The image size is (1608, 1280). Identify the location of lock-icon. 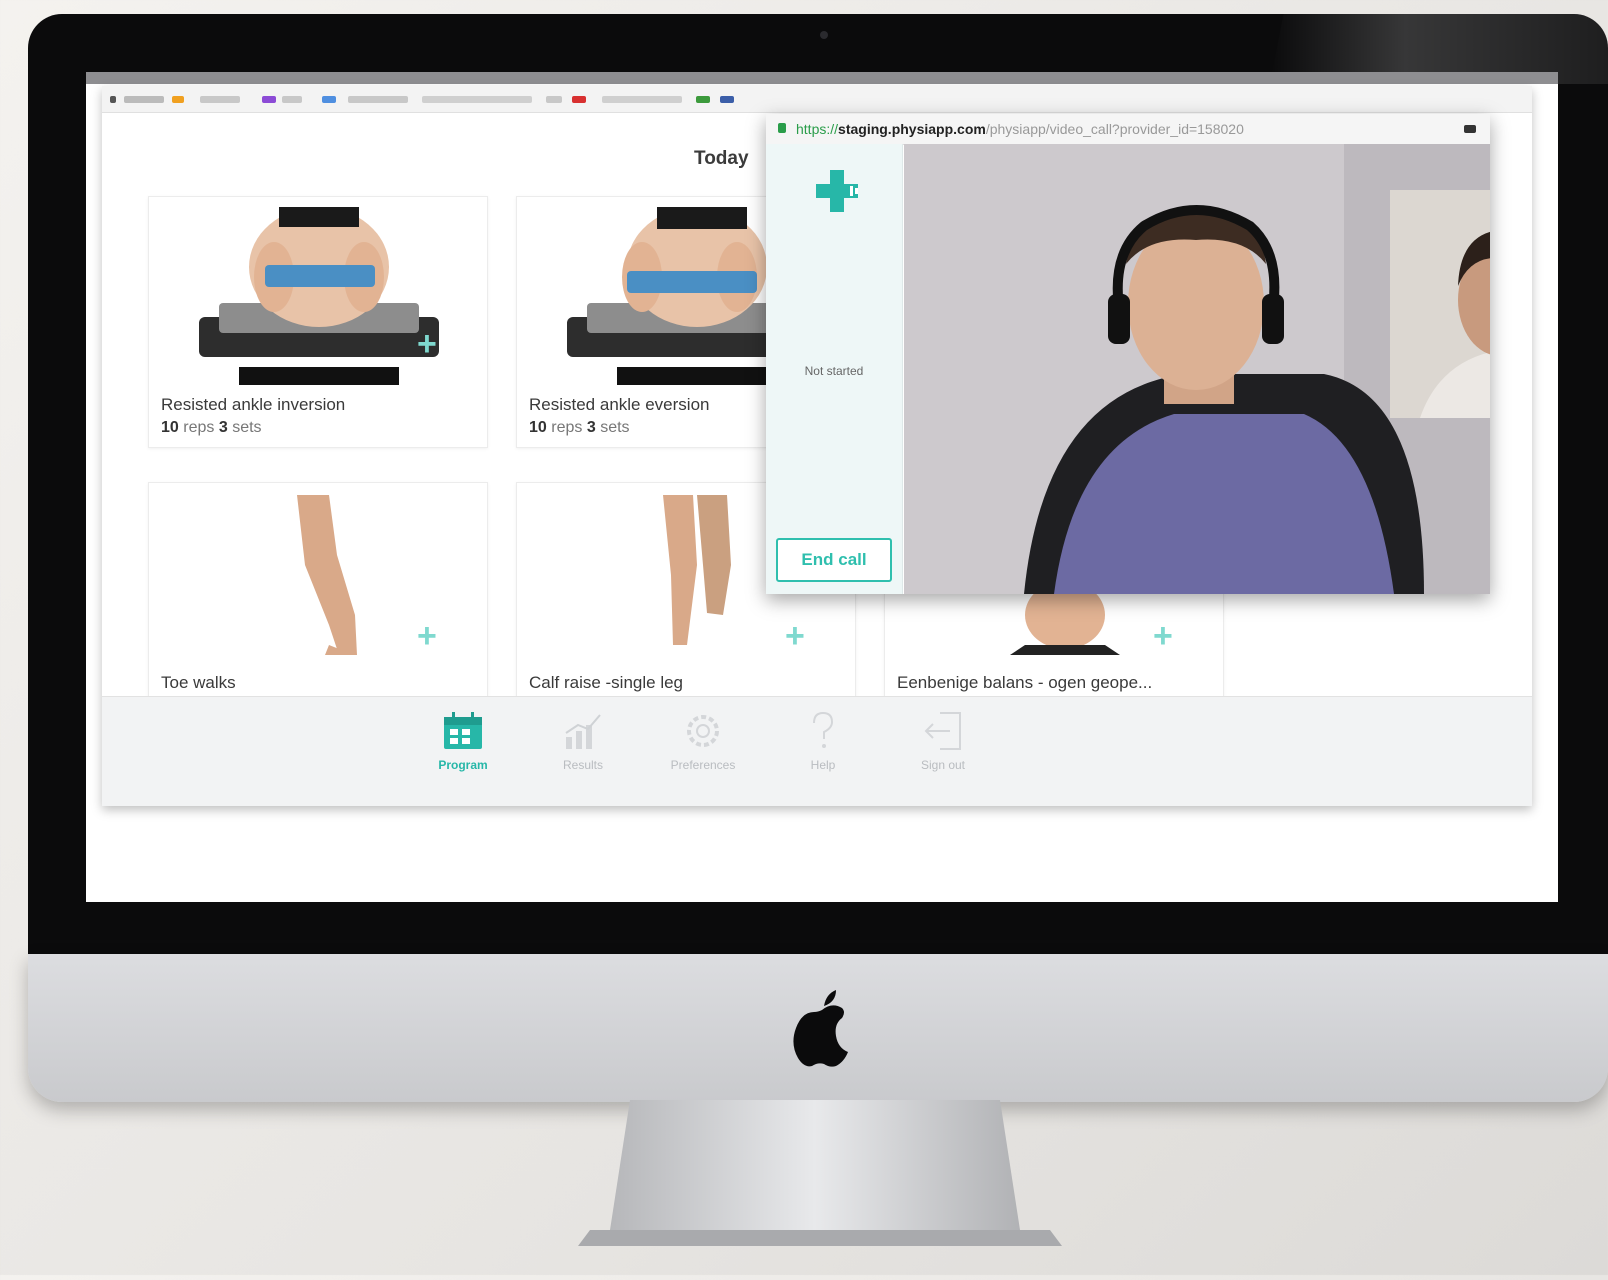
(782, 128).